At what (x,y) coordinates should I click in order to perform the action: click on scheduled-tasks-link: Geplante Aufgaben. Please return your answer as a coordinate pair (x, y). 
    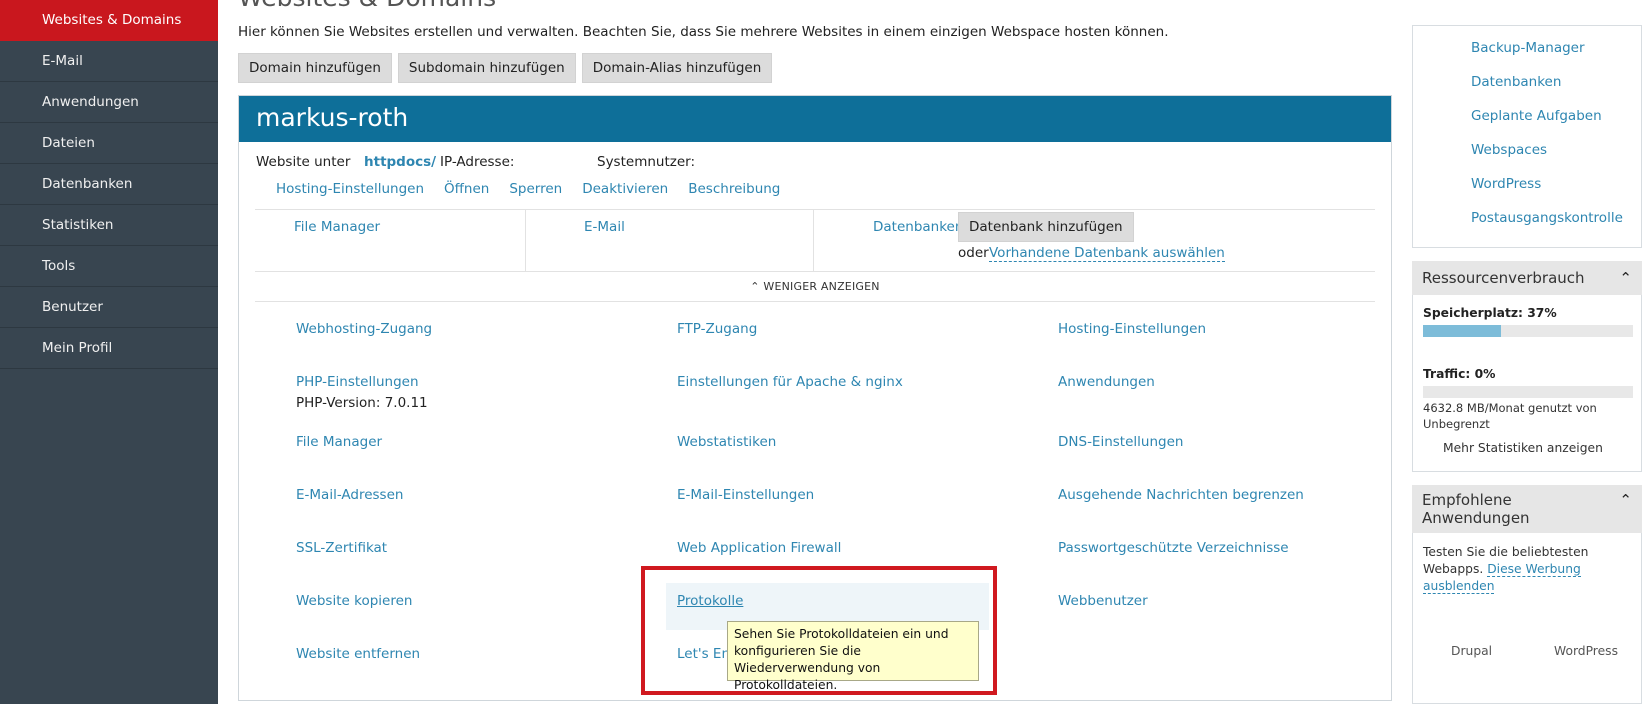
    Looking at the image, I should click on (1536, 116).